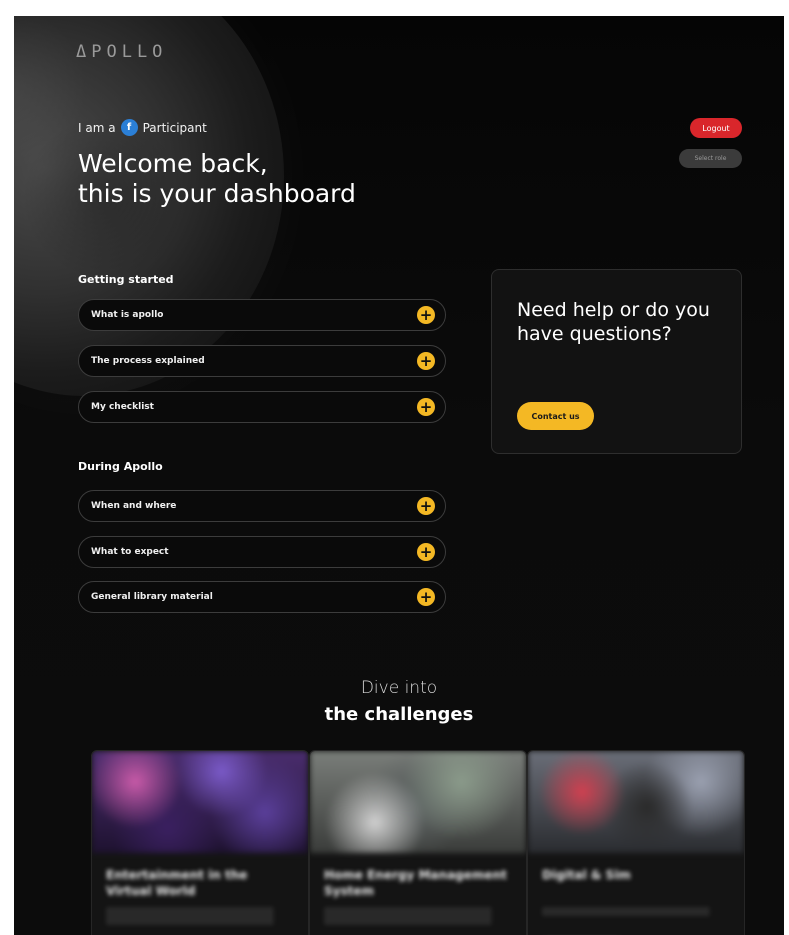  What do you see at coordinates (127, 315) in the screenshot?
I see `accordion-label: What is apollo` at bounding box center [127, 315].